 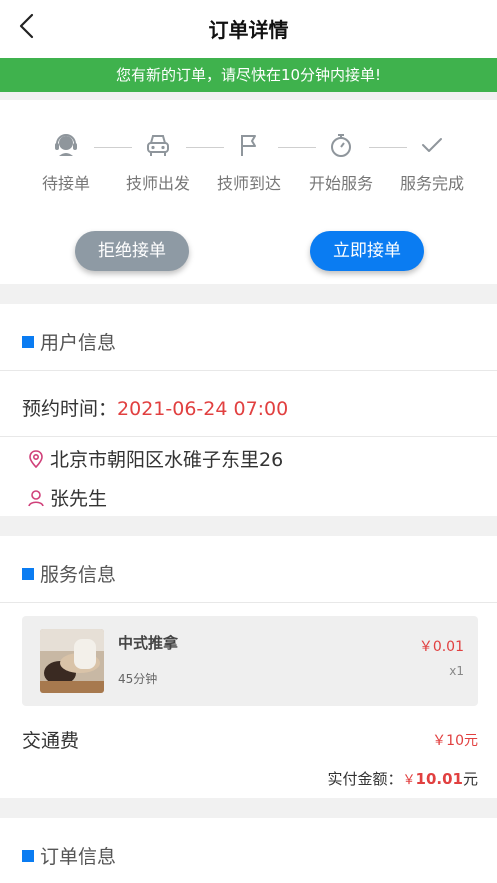 I want to click on service-name: 中式推拿, so click(x=148, y=643).